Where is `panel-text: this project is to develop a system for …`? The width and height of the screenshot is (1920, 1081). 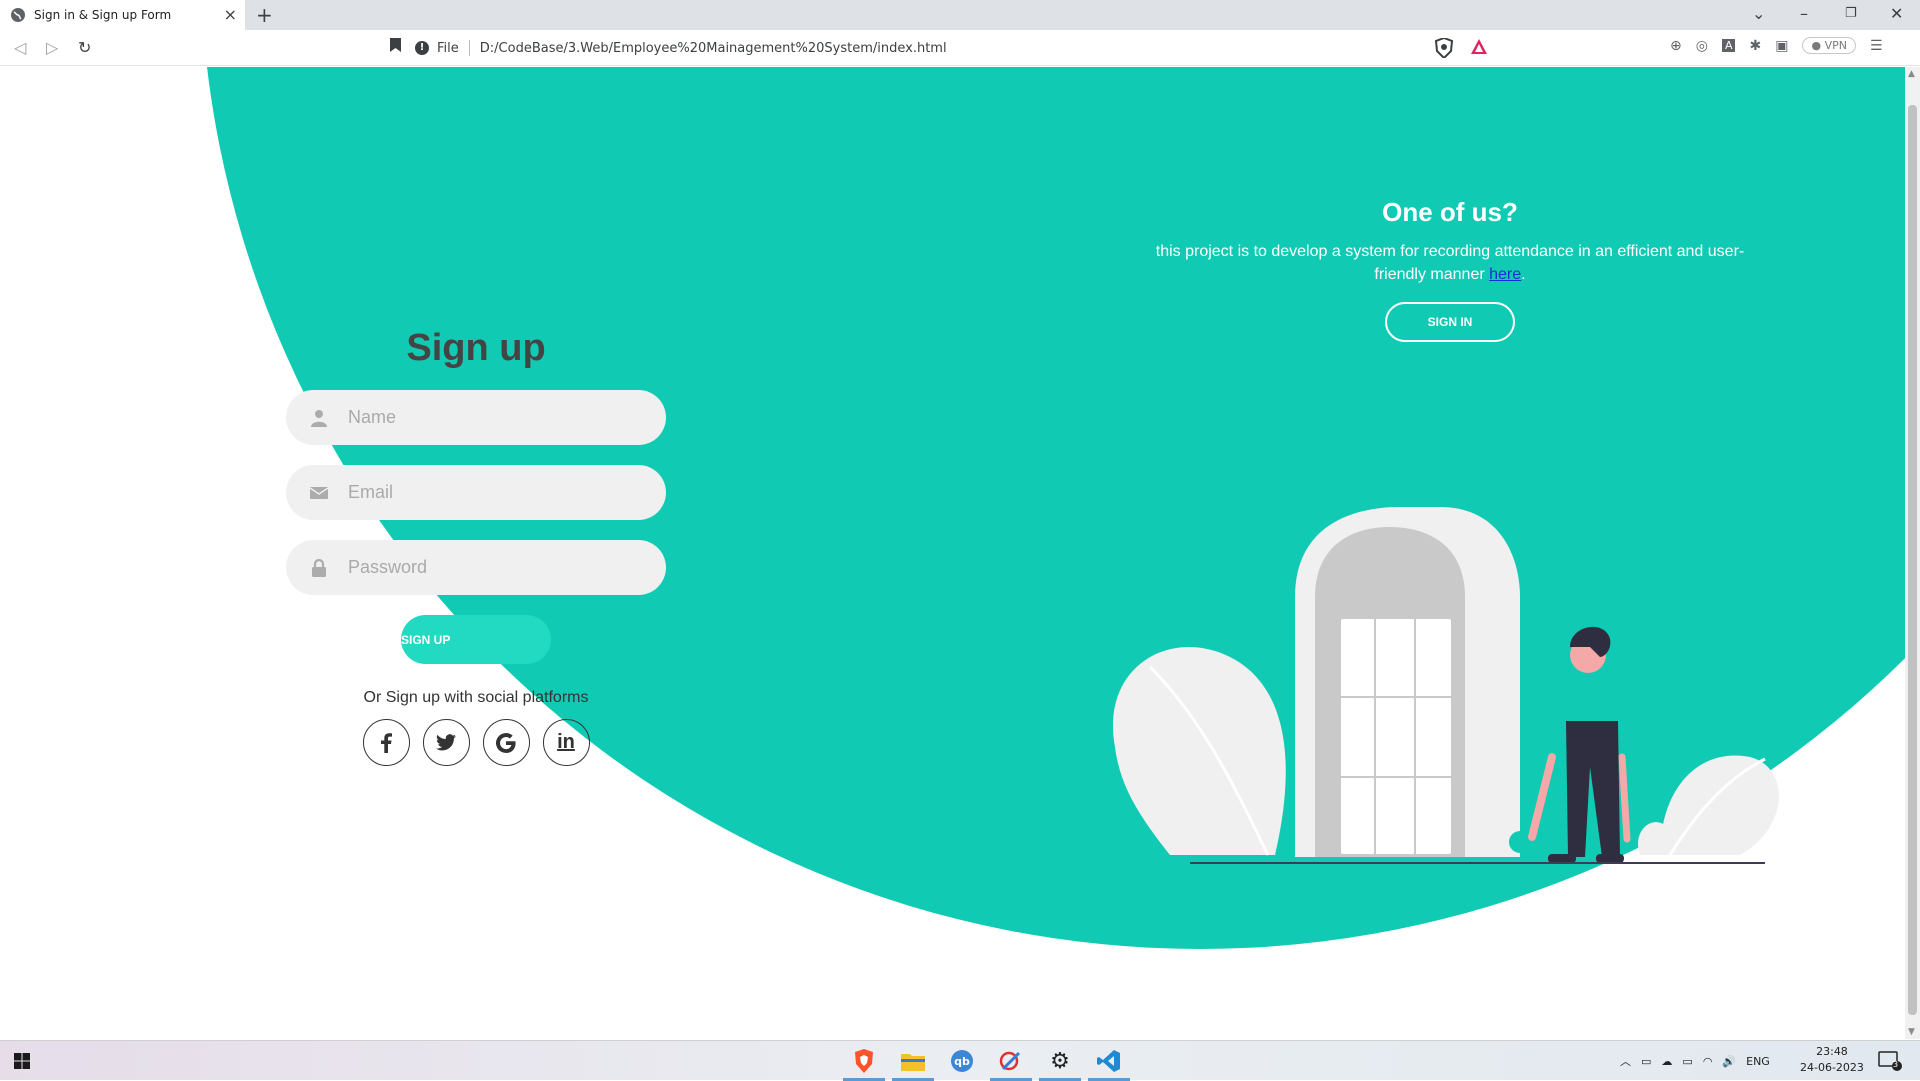
panel-text: this project is to develop a system for … is located at coordinates (1450, 263).